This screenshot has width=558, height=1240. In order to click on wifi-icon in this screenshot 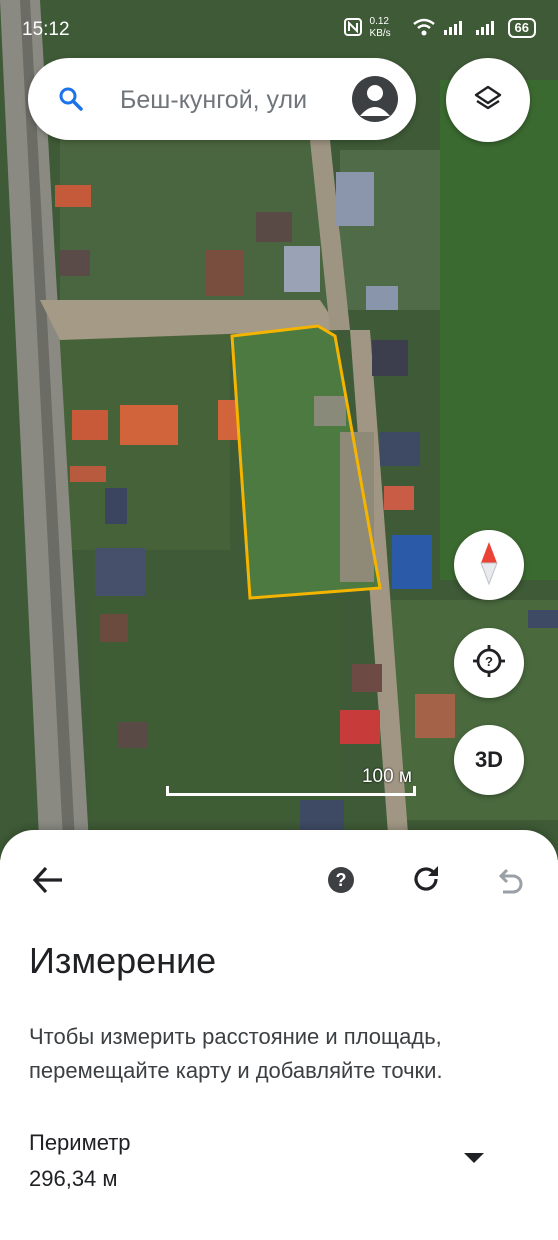, I will do `click(424, 28)`.